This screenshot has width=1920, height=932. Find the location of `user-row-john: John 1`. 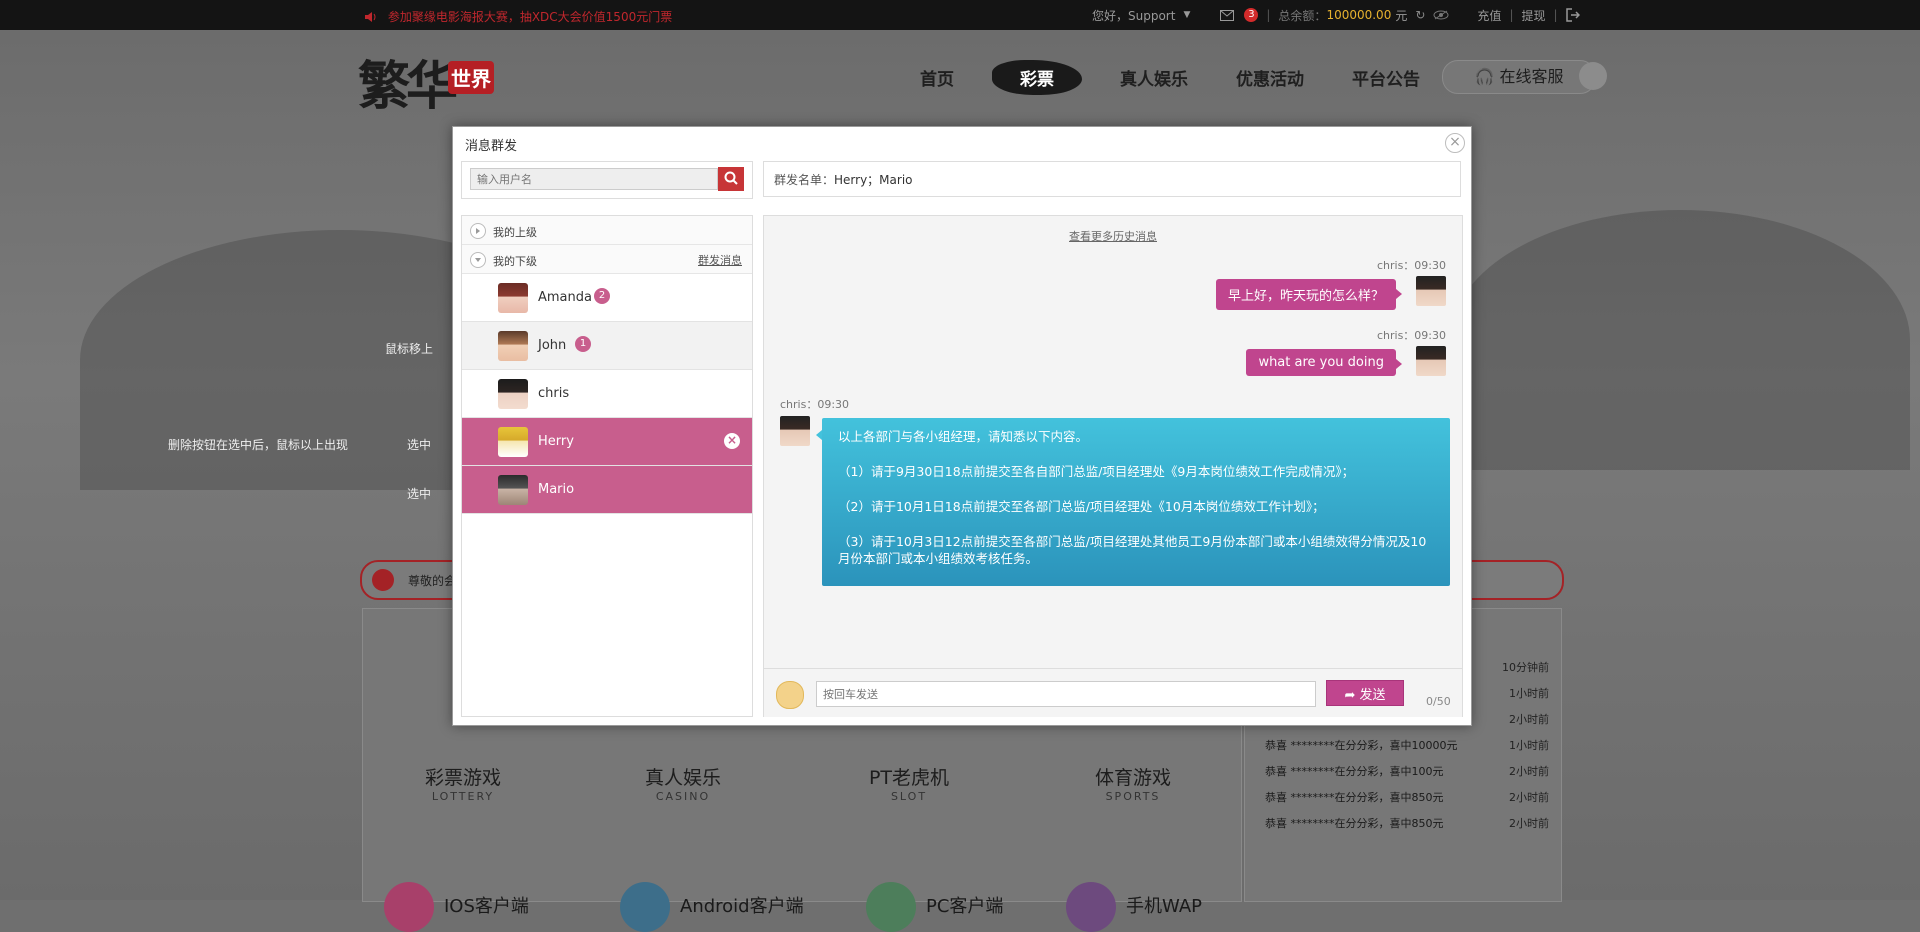

user-row-john: John 1 is located at coordinates (607, 346).